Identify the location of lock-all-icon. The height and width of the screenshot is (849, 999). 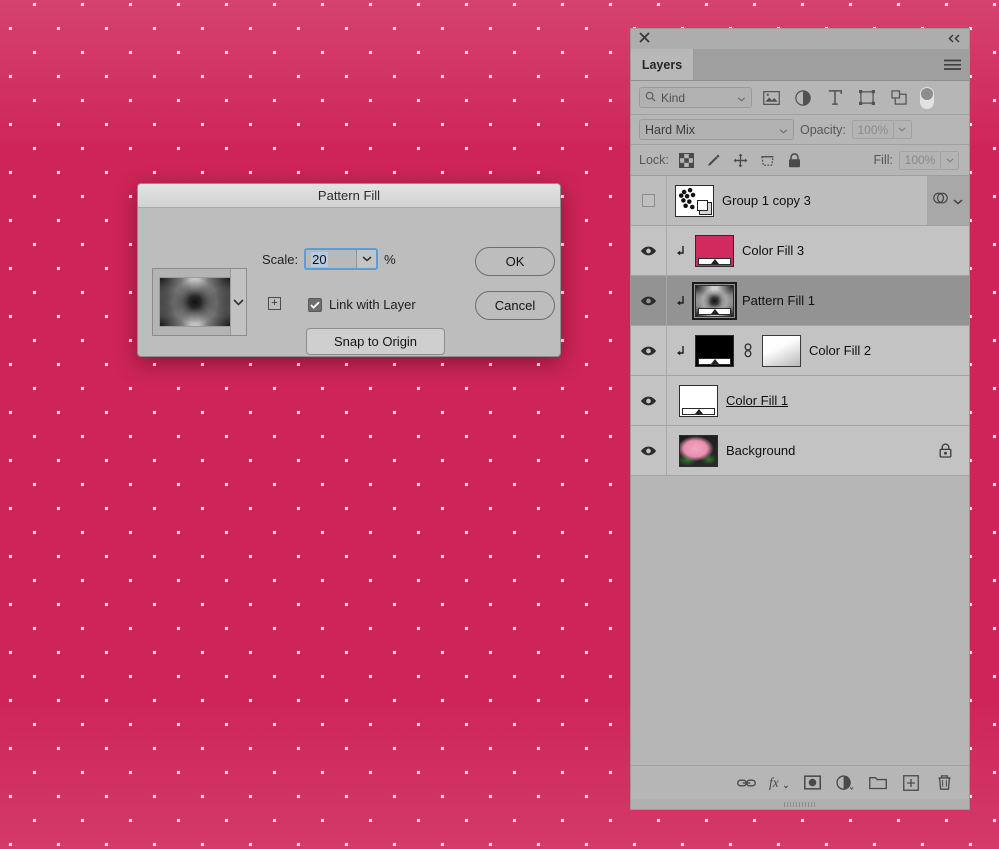
(795, 160).